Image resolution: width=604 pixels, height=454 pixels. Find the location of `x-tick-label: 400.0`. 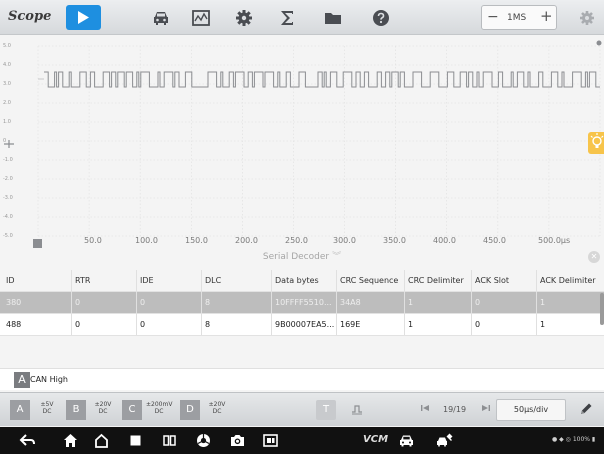

x-tick-label: 400.0 is located at coordinates (444, 240).